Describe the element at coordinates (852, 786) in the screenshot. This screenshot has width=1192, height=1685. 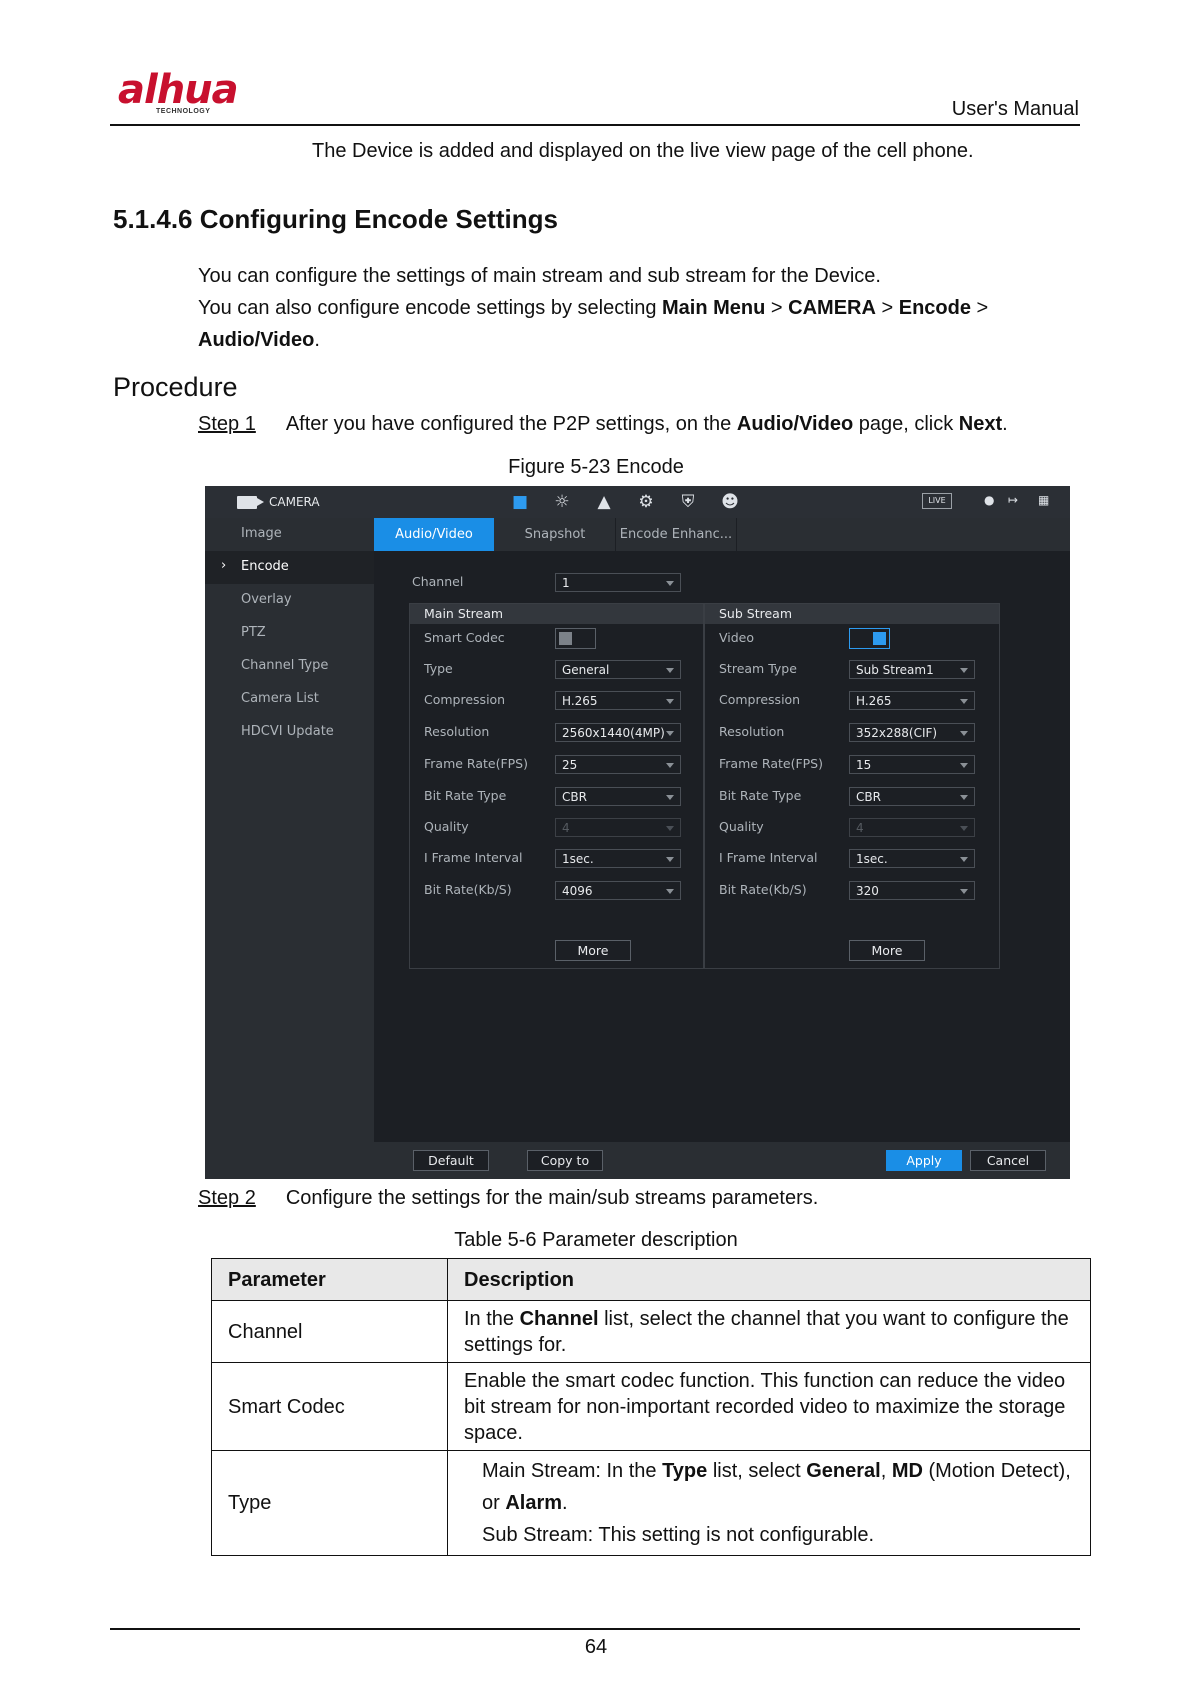
I see `sub-stream-panel: Sub Stream` at that location.